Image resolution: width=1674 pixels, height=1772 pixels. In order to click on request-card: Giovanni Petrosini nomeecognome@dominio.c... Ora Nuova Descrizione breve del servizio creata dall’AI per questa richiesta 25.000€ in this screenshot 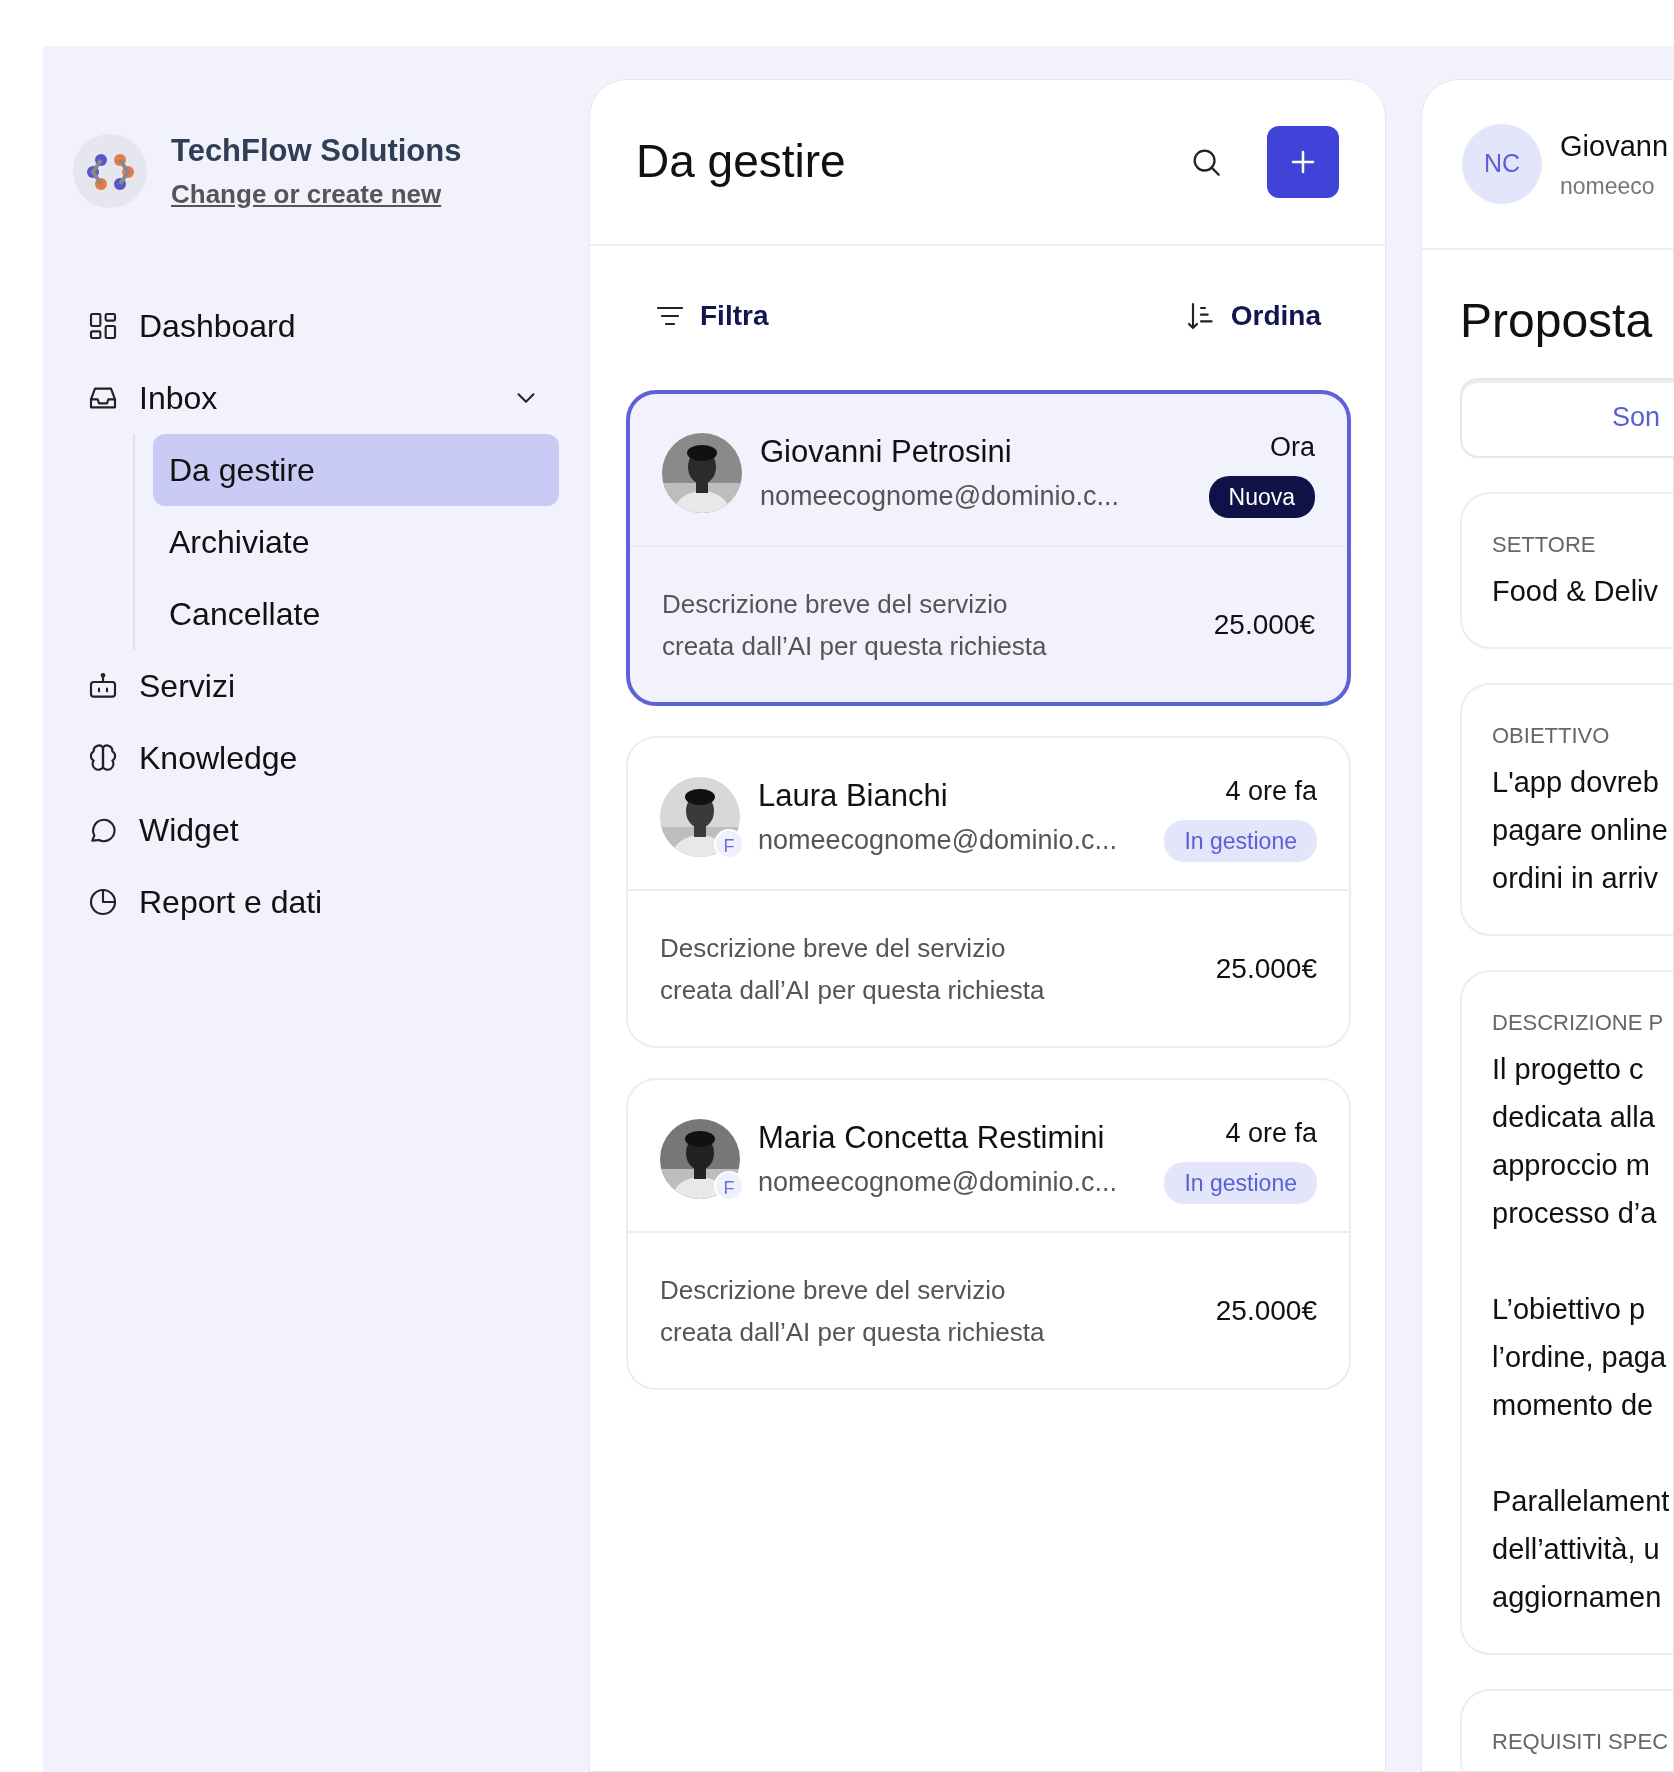, I will do `click(988, 548)`.